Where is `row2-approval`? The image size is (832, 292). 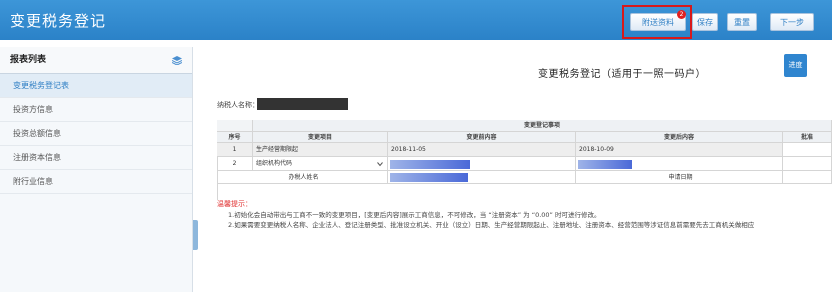
row2-approval is located at coordinates (807, 164).